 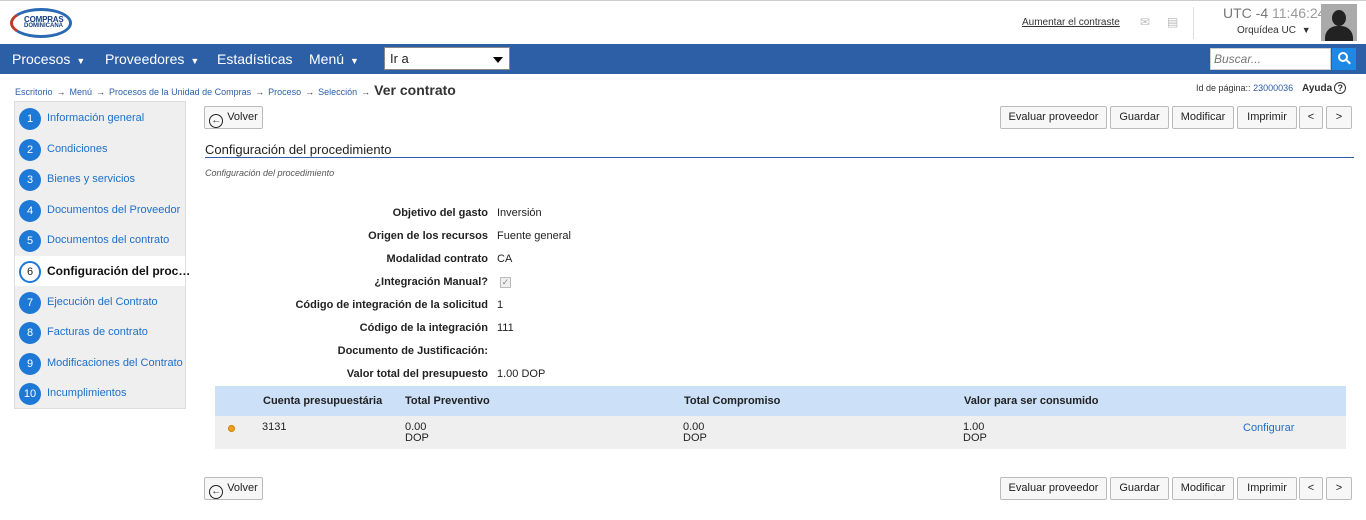 What do you see at coordinates (500, 305) in the screenshot?
I see `field-value-codigo-solicitud: 1` at bounding box center [500, 305].